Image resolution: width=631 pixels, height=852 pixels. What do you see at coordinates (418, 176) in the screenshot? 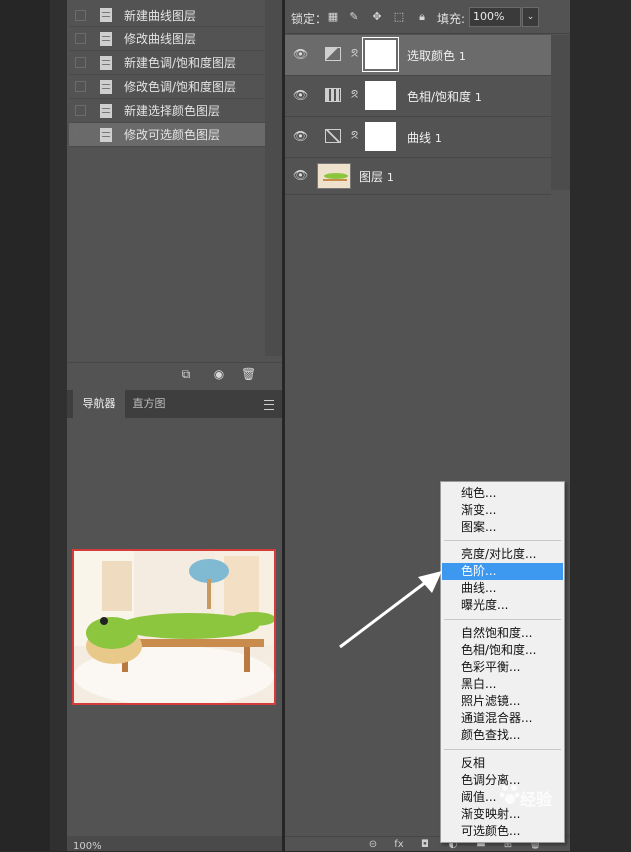
I see `layer-row-image: 👁︎ 图层 1` at bounding box center [418, 176].